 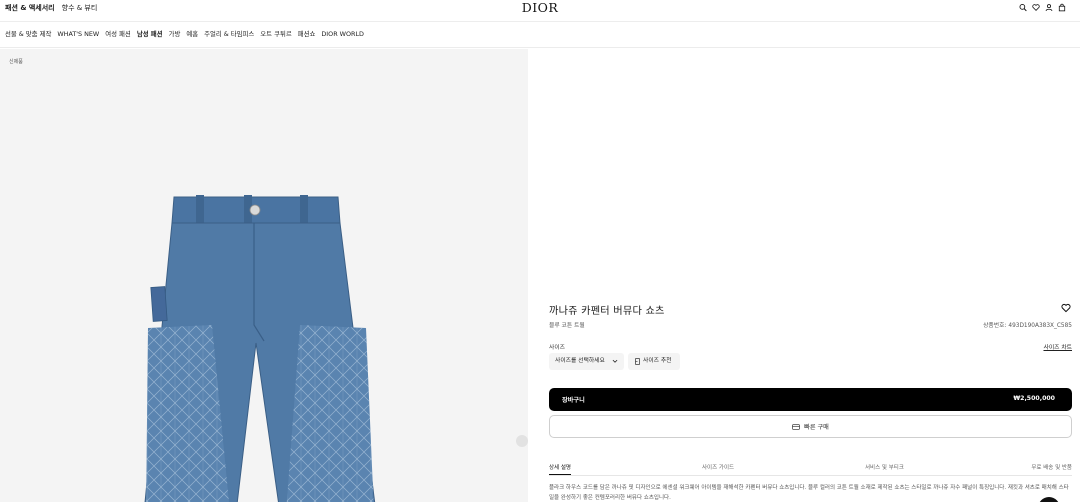 I want to click on detail-tabs: 상세 설명 사이즈 가이드 서비스 및 부티크 무료 배송 및 반품, so click(x=810, y=469).